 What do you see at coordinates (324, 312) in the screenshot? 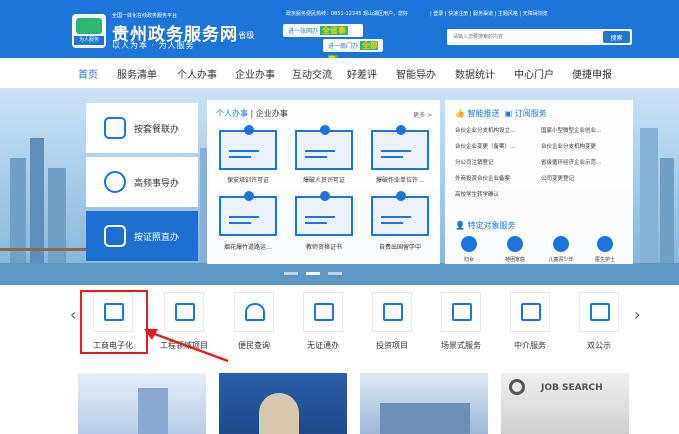
I see `id-card-icon` at bounding box center [324, 312].